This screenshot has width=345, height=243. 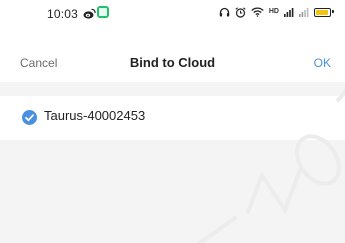 What do you see at coordinates (29, 117) in the screenshot?
I see `checkmark-icon` at bounding box center [29, 117].